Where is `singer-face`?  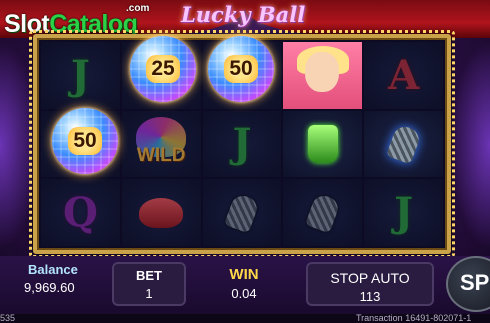 singer-face is located at coordinates (322, 72).